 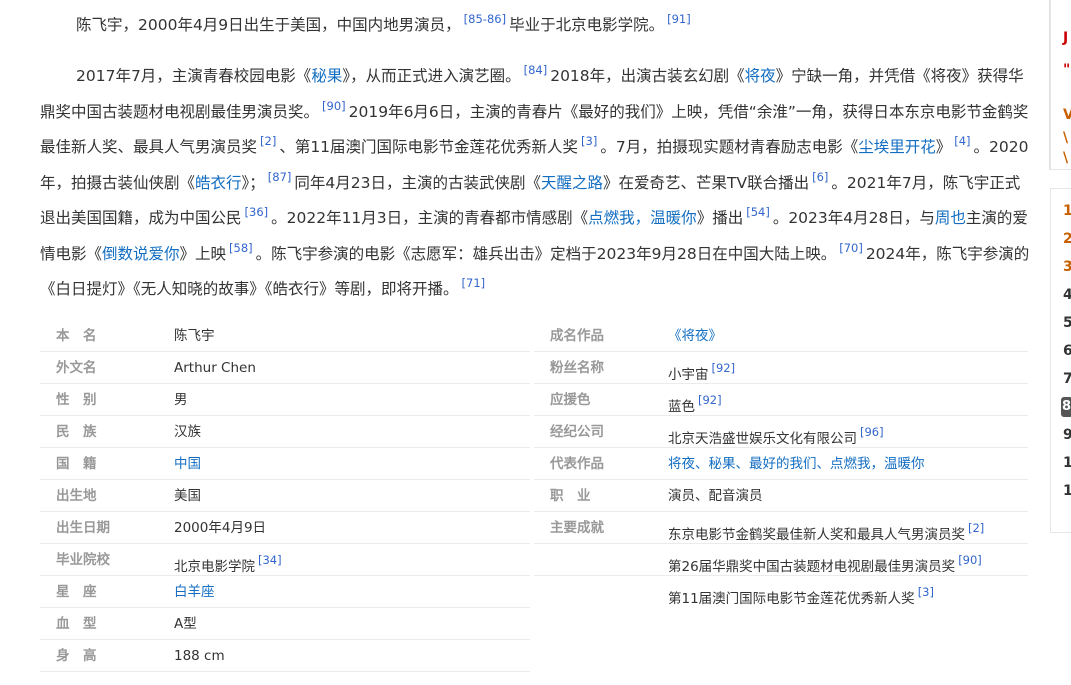 I want to click on reference-link: [34], so click(x=270, y=560).